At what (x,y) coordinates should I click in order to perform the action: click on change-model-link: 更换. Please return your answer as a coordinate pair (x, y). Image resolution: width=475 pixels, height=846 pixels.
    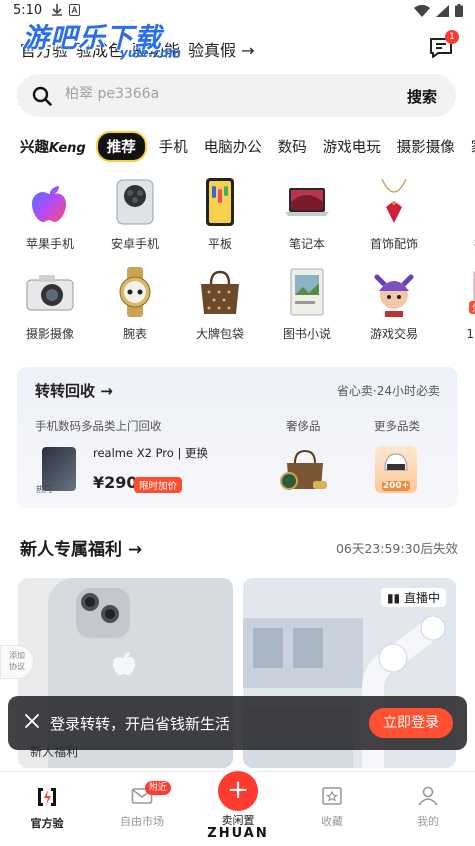
    Looking at the image, I should click on (196, 453).